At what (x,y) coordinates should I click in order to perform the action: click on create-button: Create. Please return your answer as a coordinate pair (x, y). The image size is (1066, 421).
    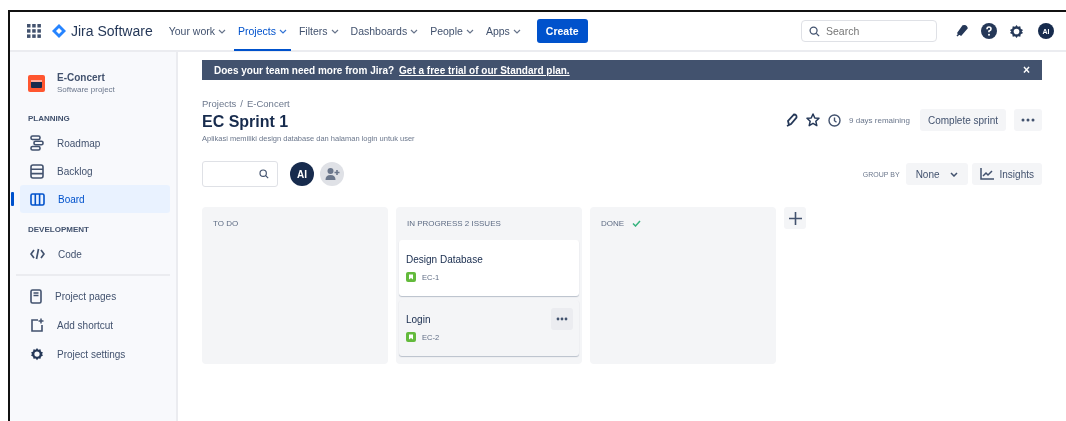
    Looking at the image, I should click on (562, 31).